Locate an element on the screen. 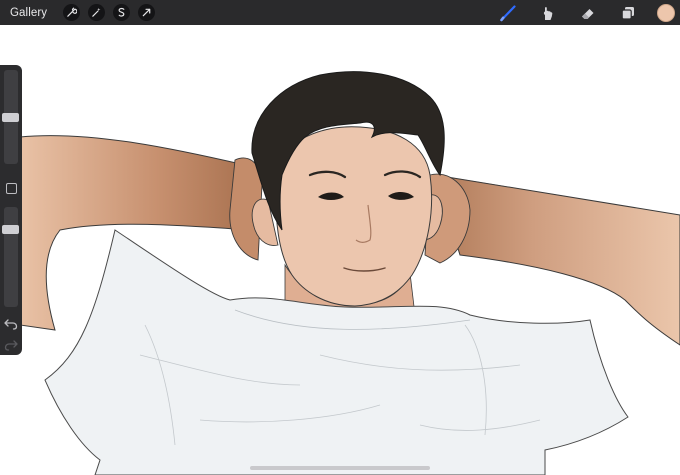 The height and width of the screenshot is (475, 680). layers-button is located at coordinates (628, 13).